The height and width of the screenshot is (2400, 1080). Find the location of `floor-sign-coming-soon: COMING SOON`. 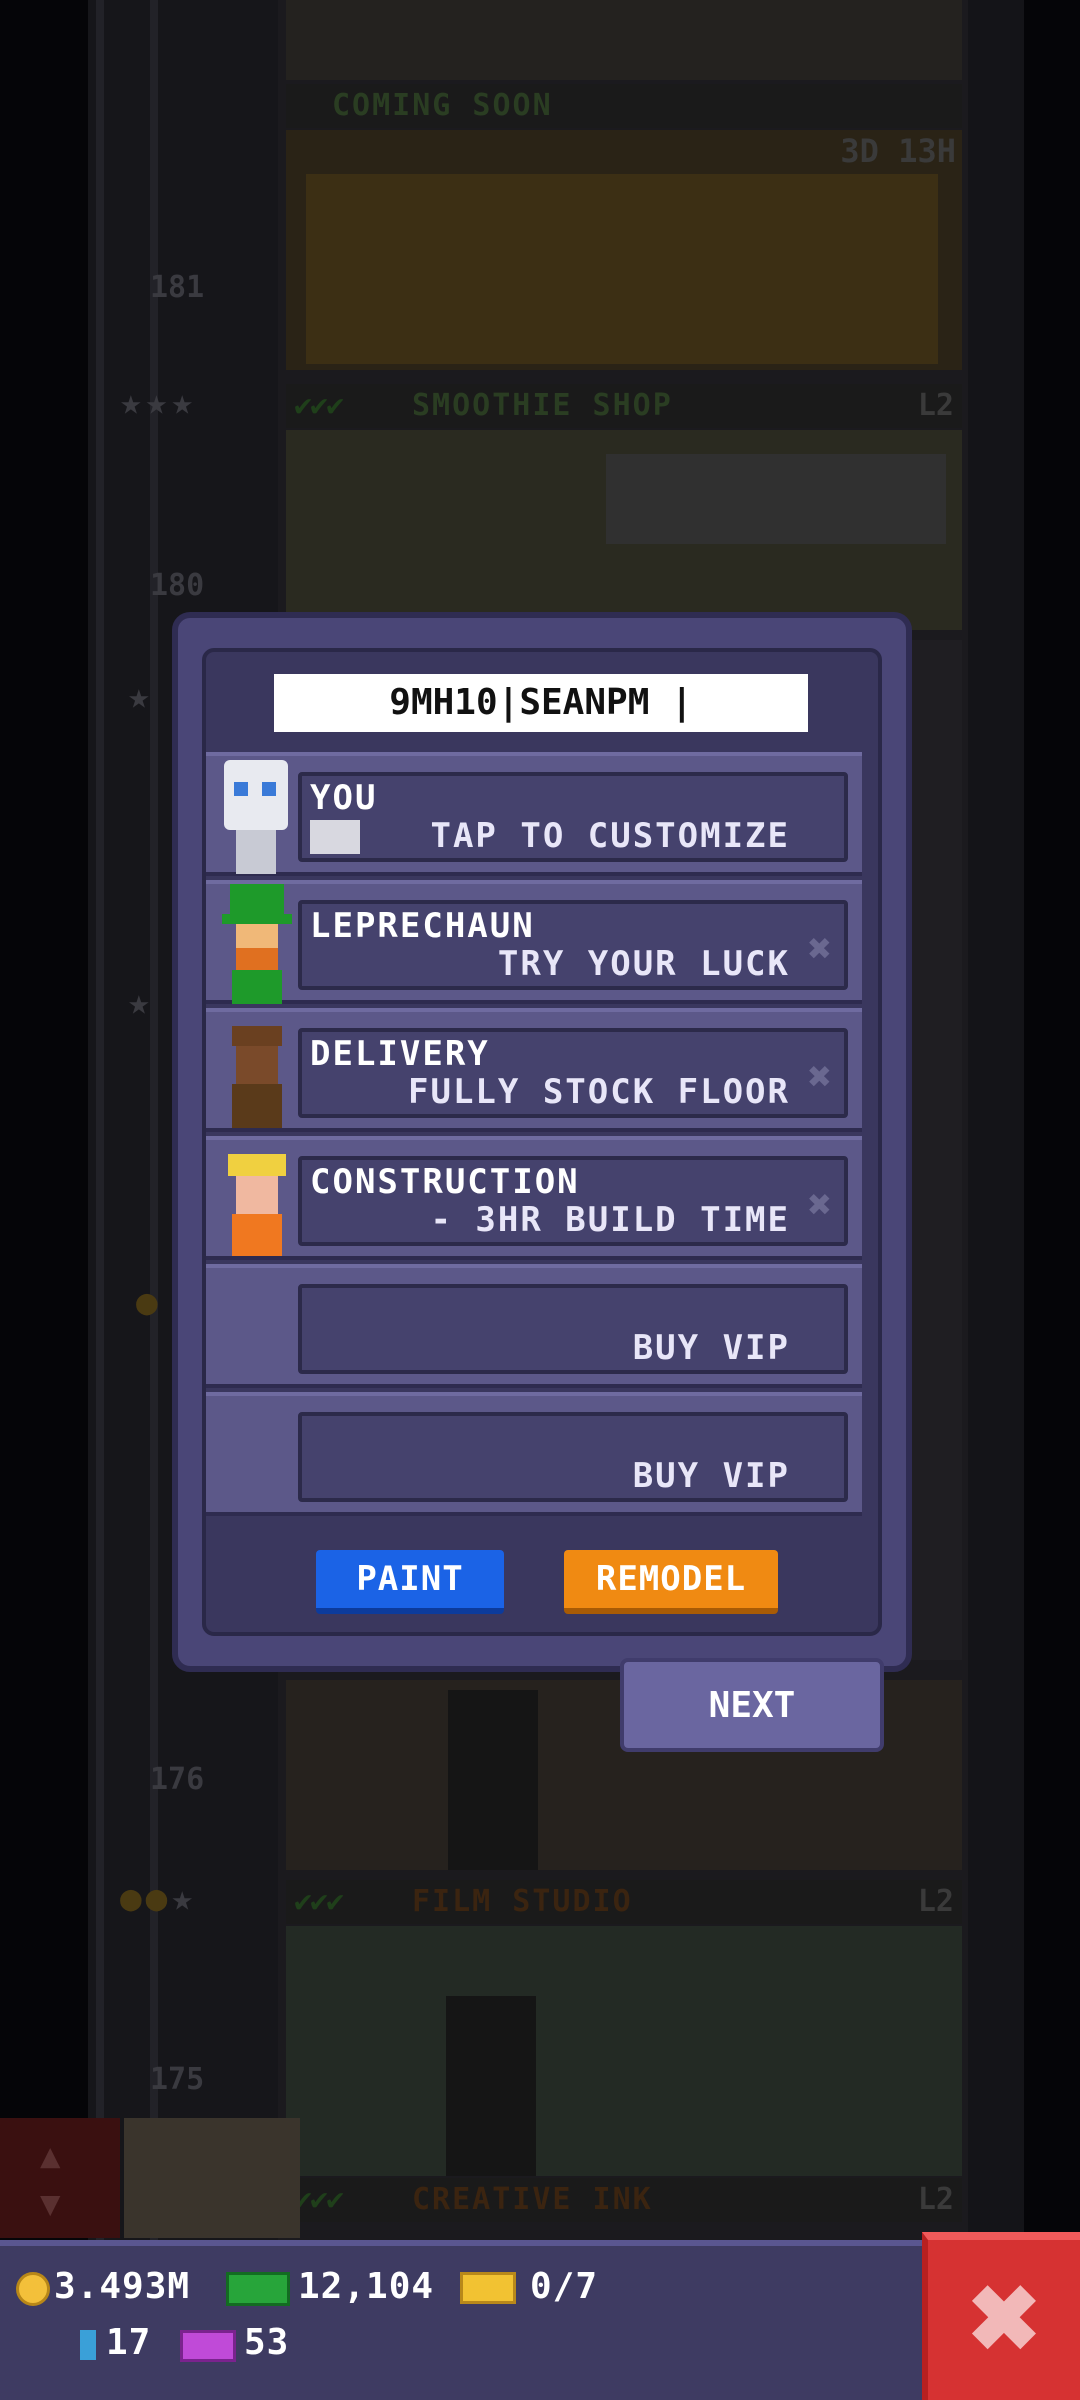

floor-sign-coming-soon: COMING SOON is located at coordinates (624, 106).